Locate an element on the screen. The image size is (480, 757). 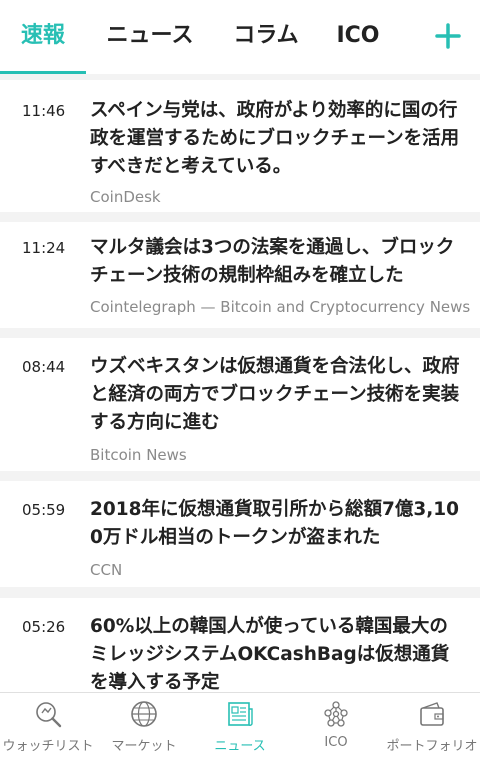
tab-news: ニュース is located at coordinates (150, 36).